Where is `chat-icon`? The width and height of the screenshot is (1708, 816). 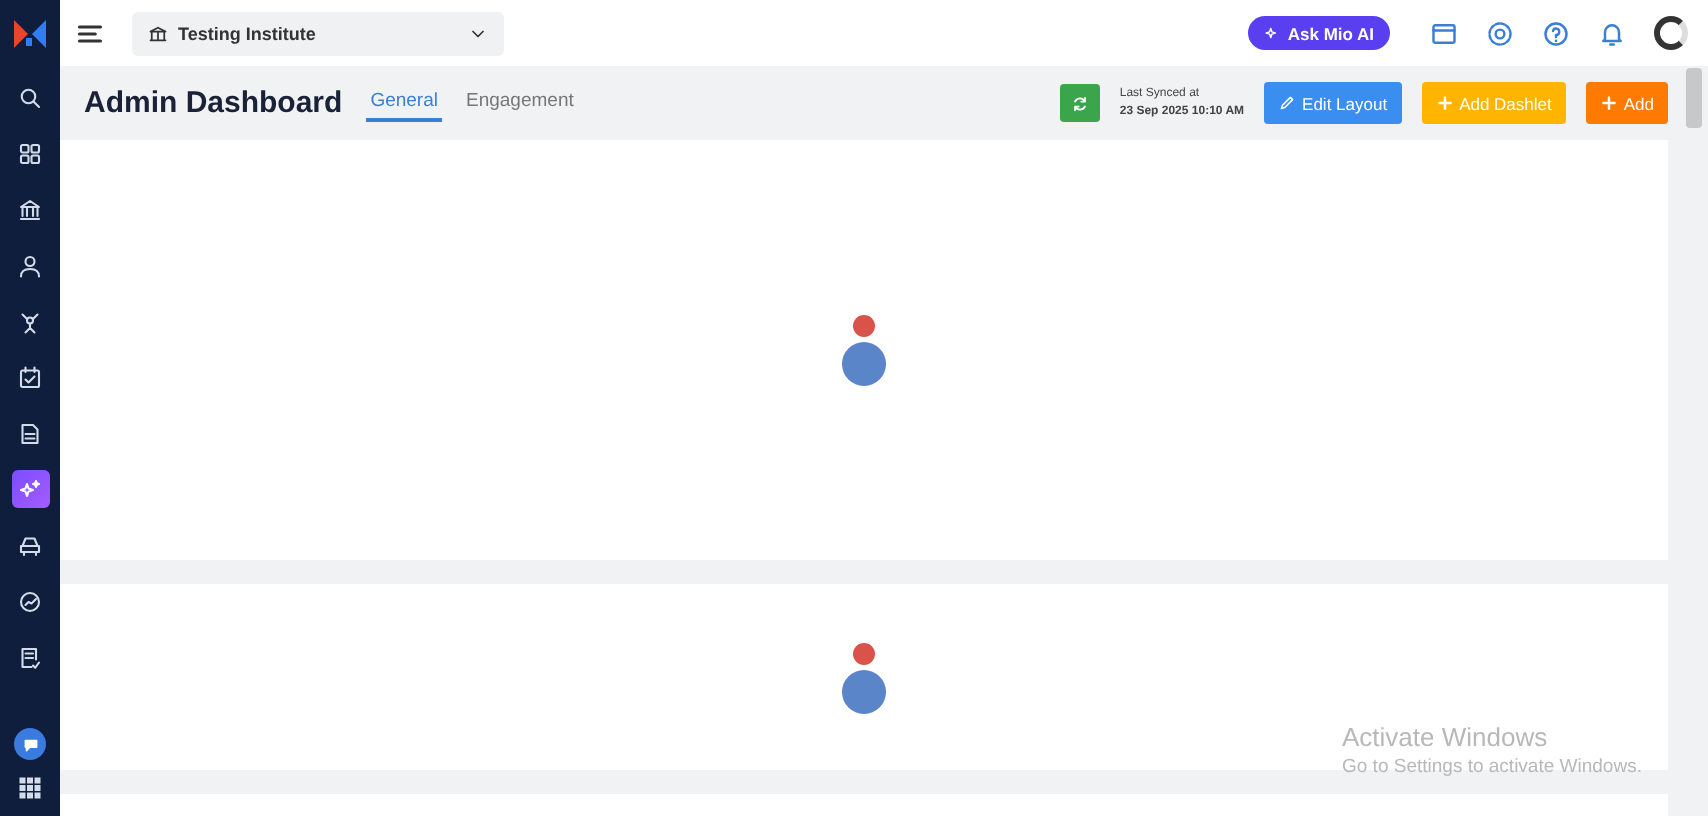
chat-icon is located at coordinates (30, 744).